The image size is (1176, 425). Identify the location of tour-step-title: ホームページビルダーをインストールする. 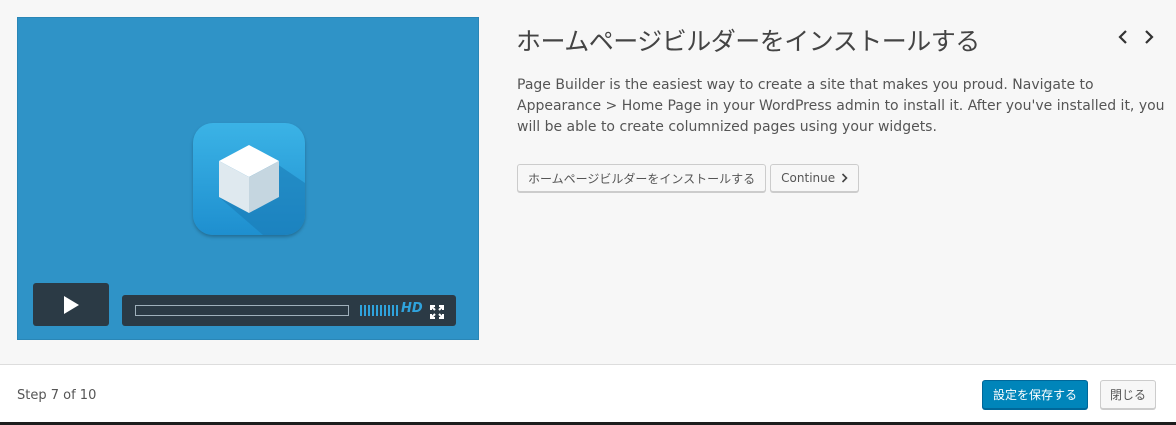
(748, 41).